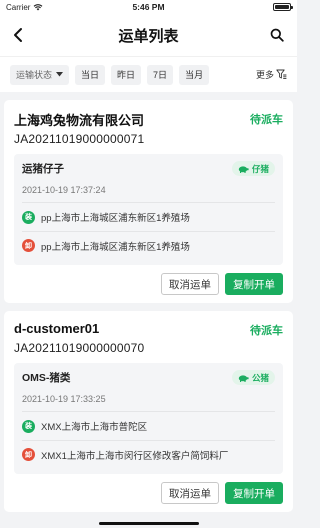 The image size is (320, 528). I want to click on filter-icon, so click(281, 74).